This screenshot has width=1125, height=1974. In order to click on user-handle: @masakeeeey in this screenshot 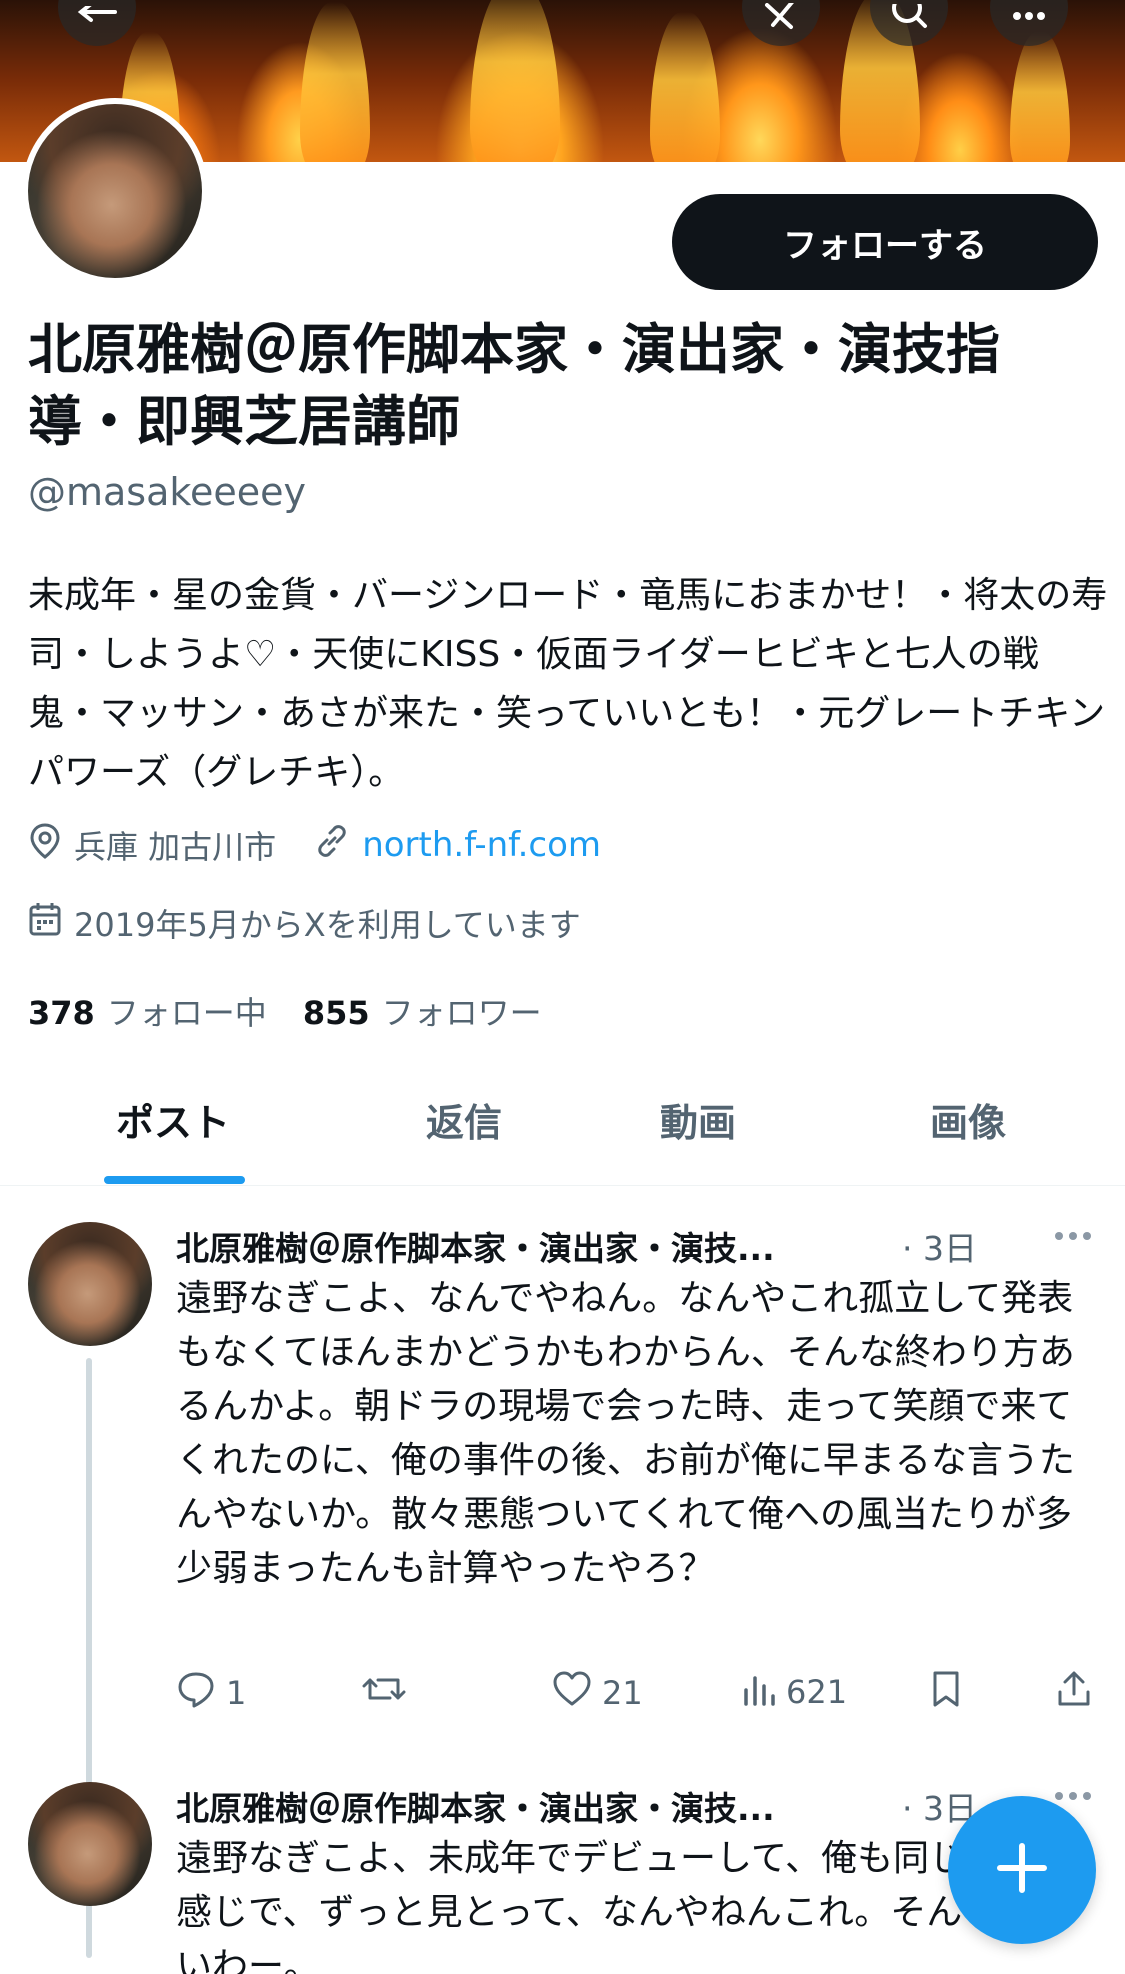, I will do `click(167, 492)`.